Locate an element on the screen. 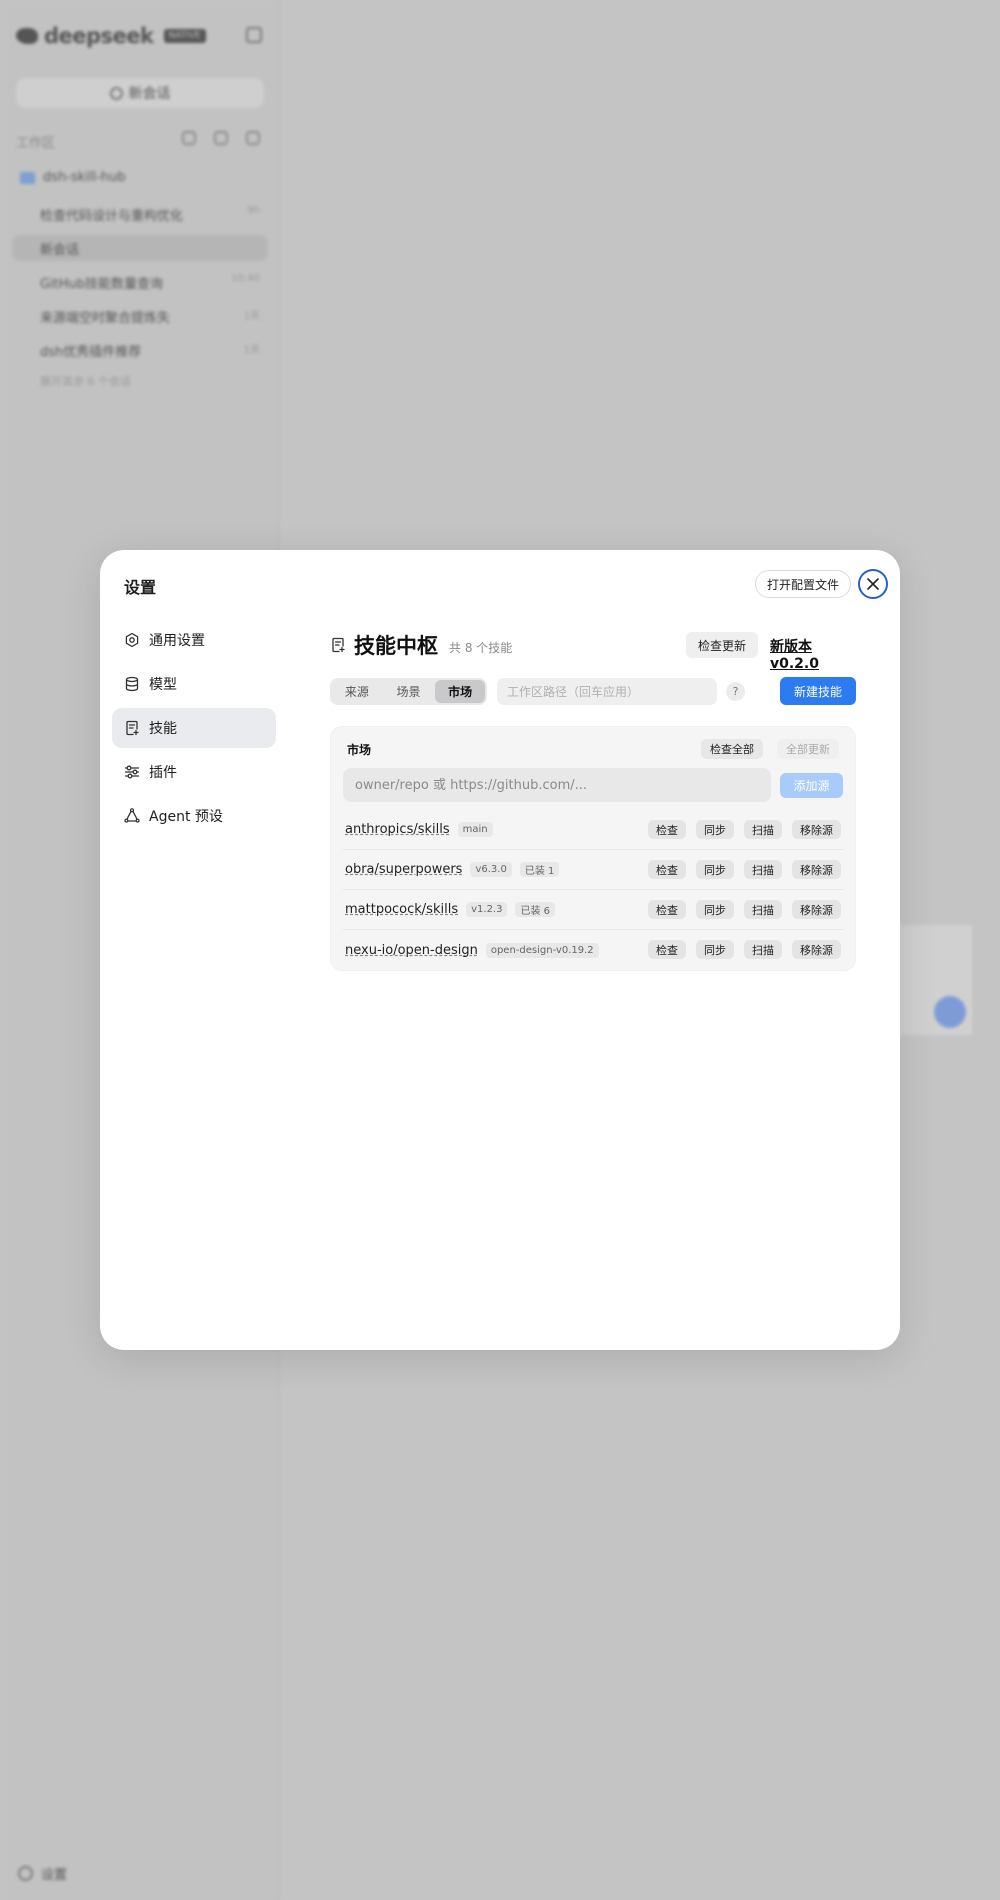 This screenshot has height=1900, width=1000. new-skill-button: 新建技能 is located at coordinates (818, 691).